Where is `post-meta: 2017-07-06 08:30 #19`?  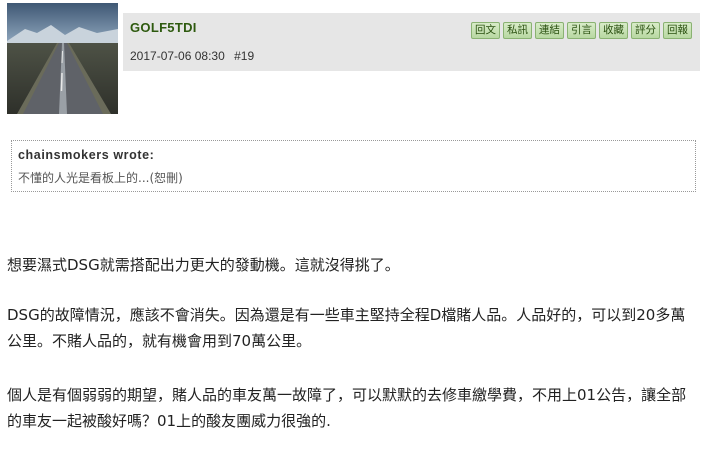 post-meta: 2017-07-06 08:30 #19 is located at coordinates (192, 56).